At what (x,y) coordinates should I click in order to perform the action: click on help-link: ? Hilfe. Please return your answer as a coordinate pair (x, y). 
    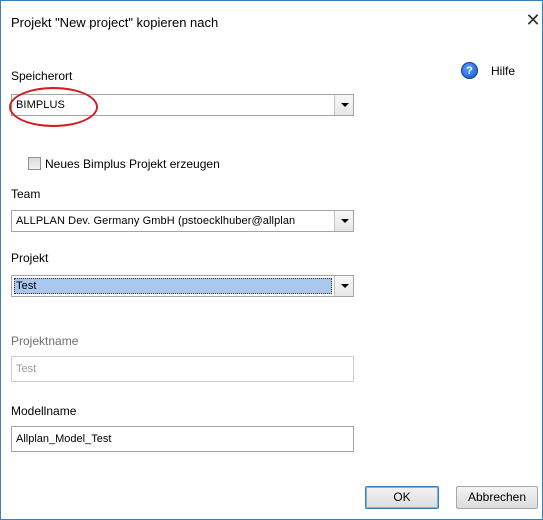
    Looking at the image, I should click on (488, 70).